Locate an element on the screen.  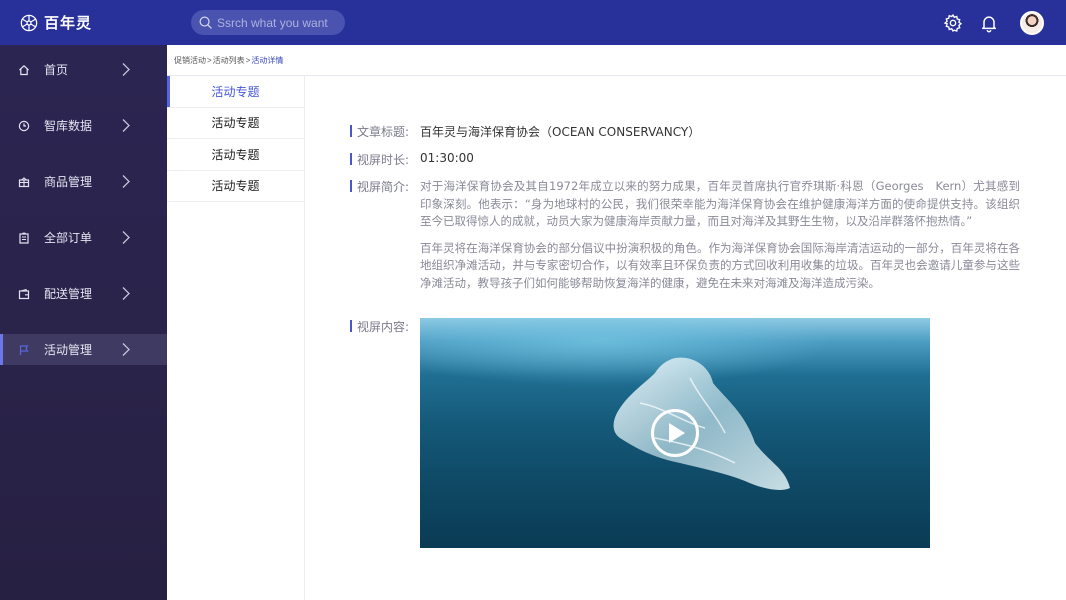
top-right-actions is located at coordinates (997, 22).